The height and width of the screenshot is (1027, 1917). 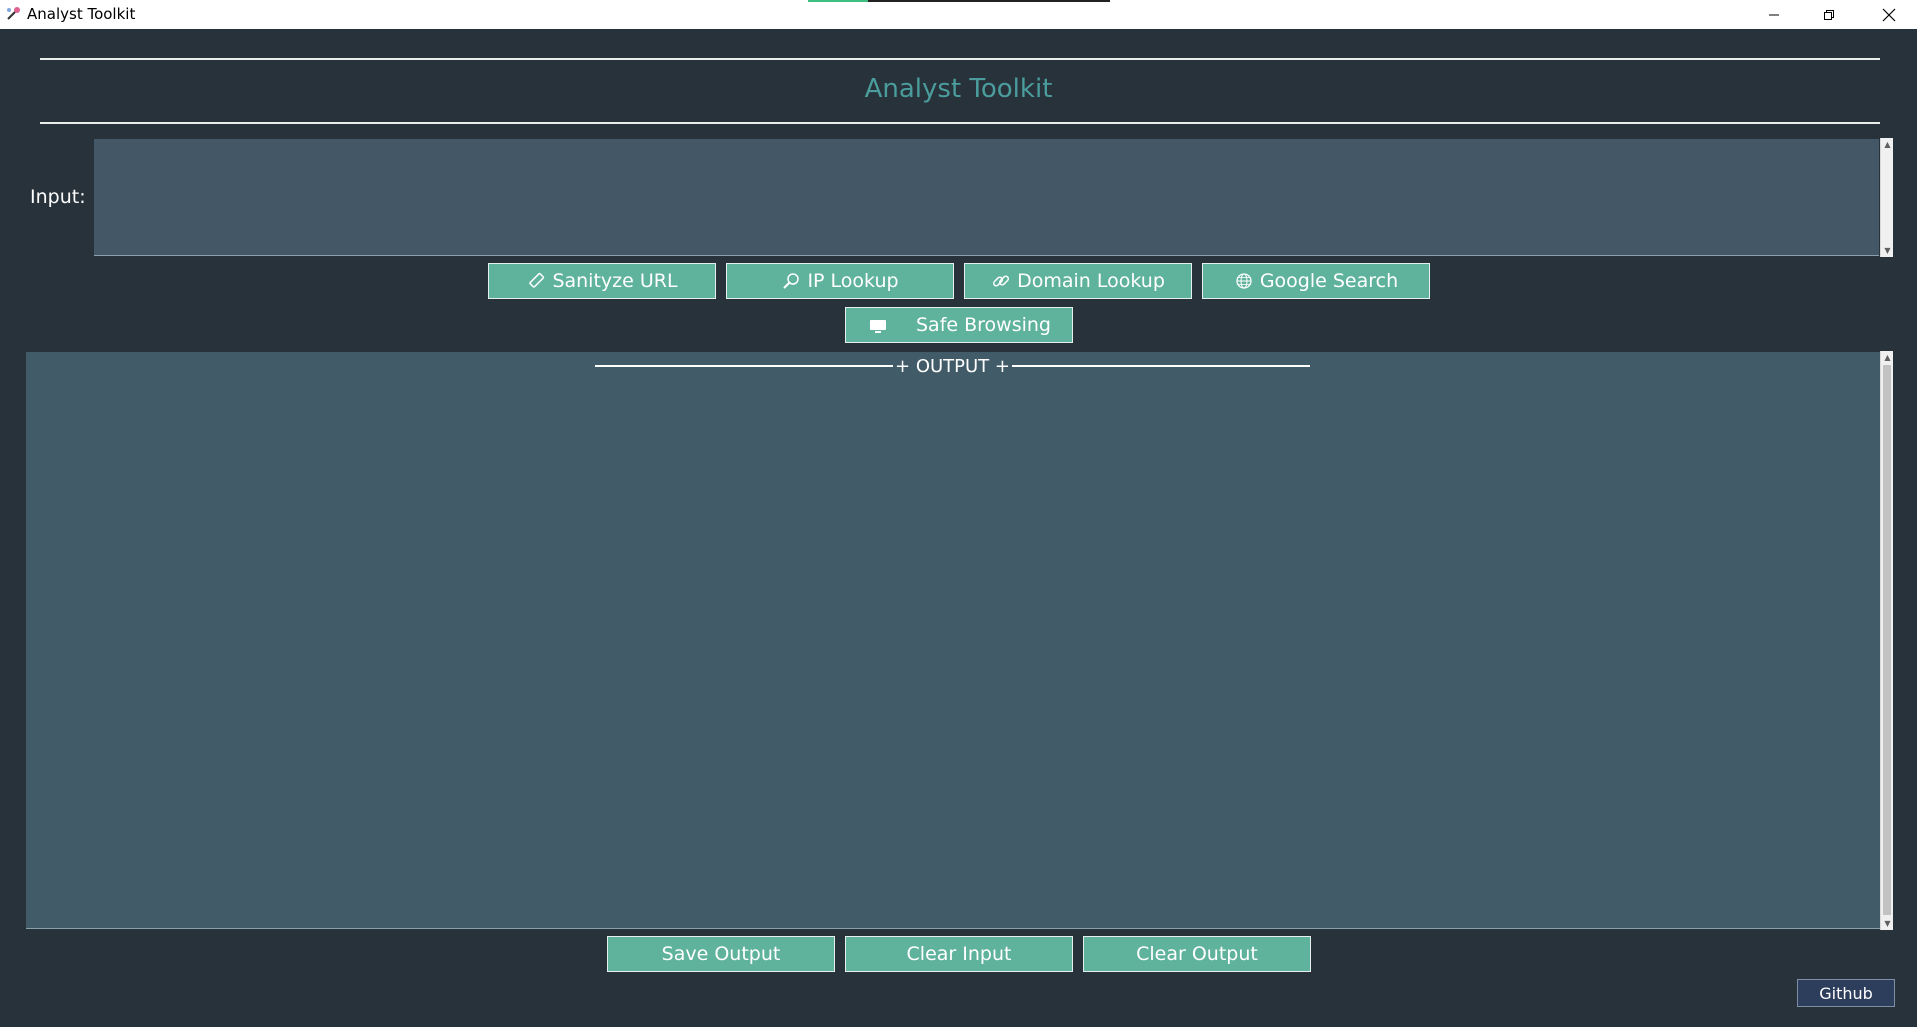 I want to click on minimize-button, so click(x=1774, y=14).